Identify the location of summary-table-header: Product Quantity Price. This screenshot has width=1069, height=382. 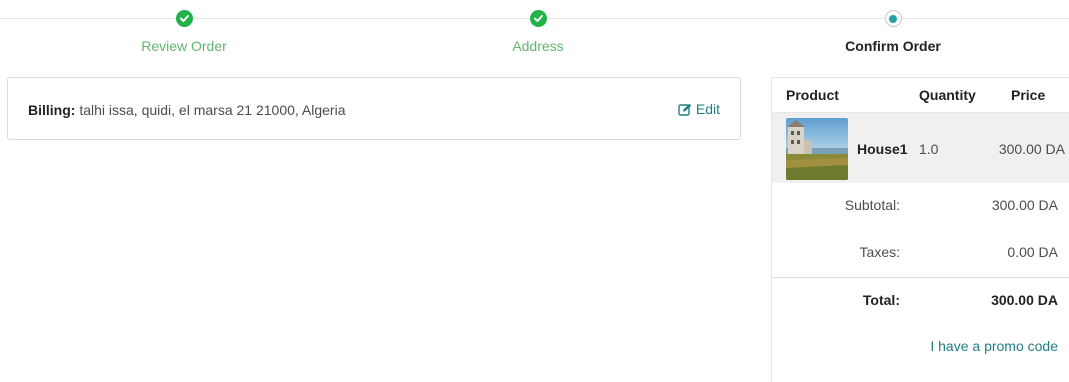
(920, 95).